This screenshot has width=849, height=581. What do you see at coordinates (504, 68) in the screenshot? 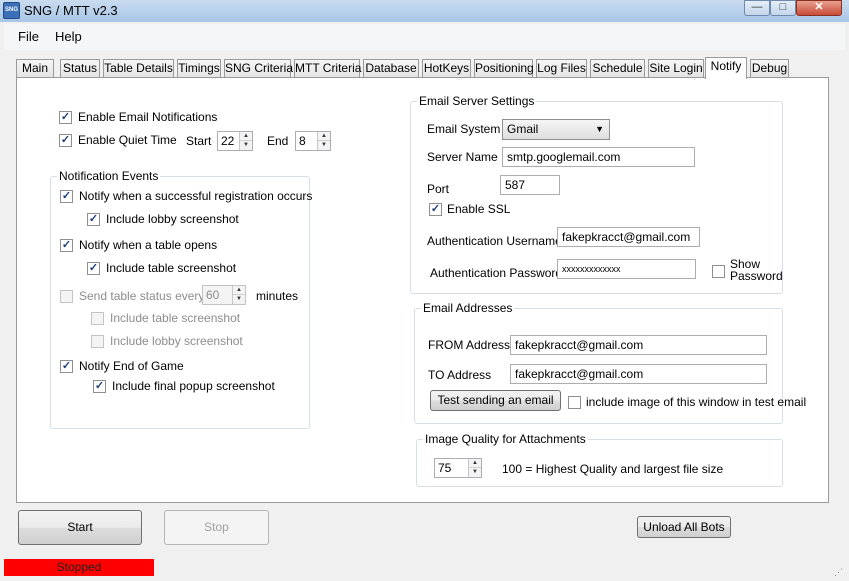
I see `tab-positioning: Positioning` at bounding box center [504, 68].